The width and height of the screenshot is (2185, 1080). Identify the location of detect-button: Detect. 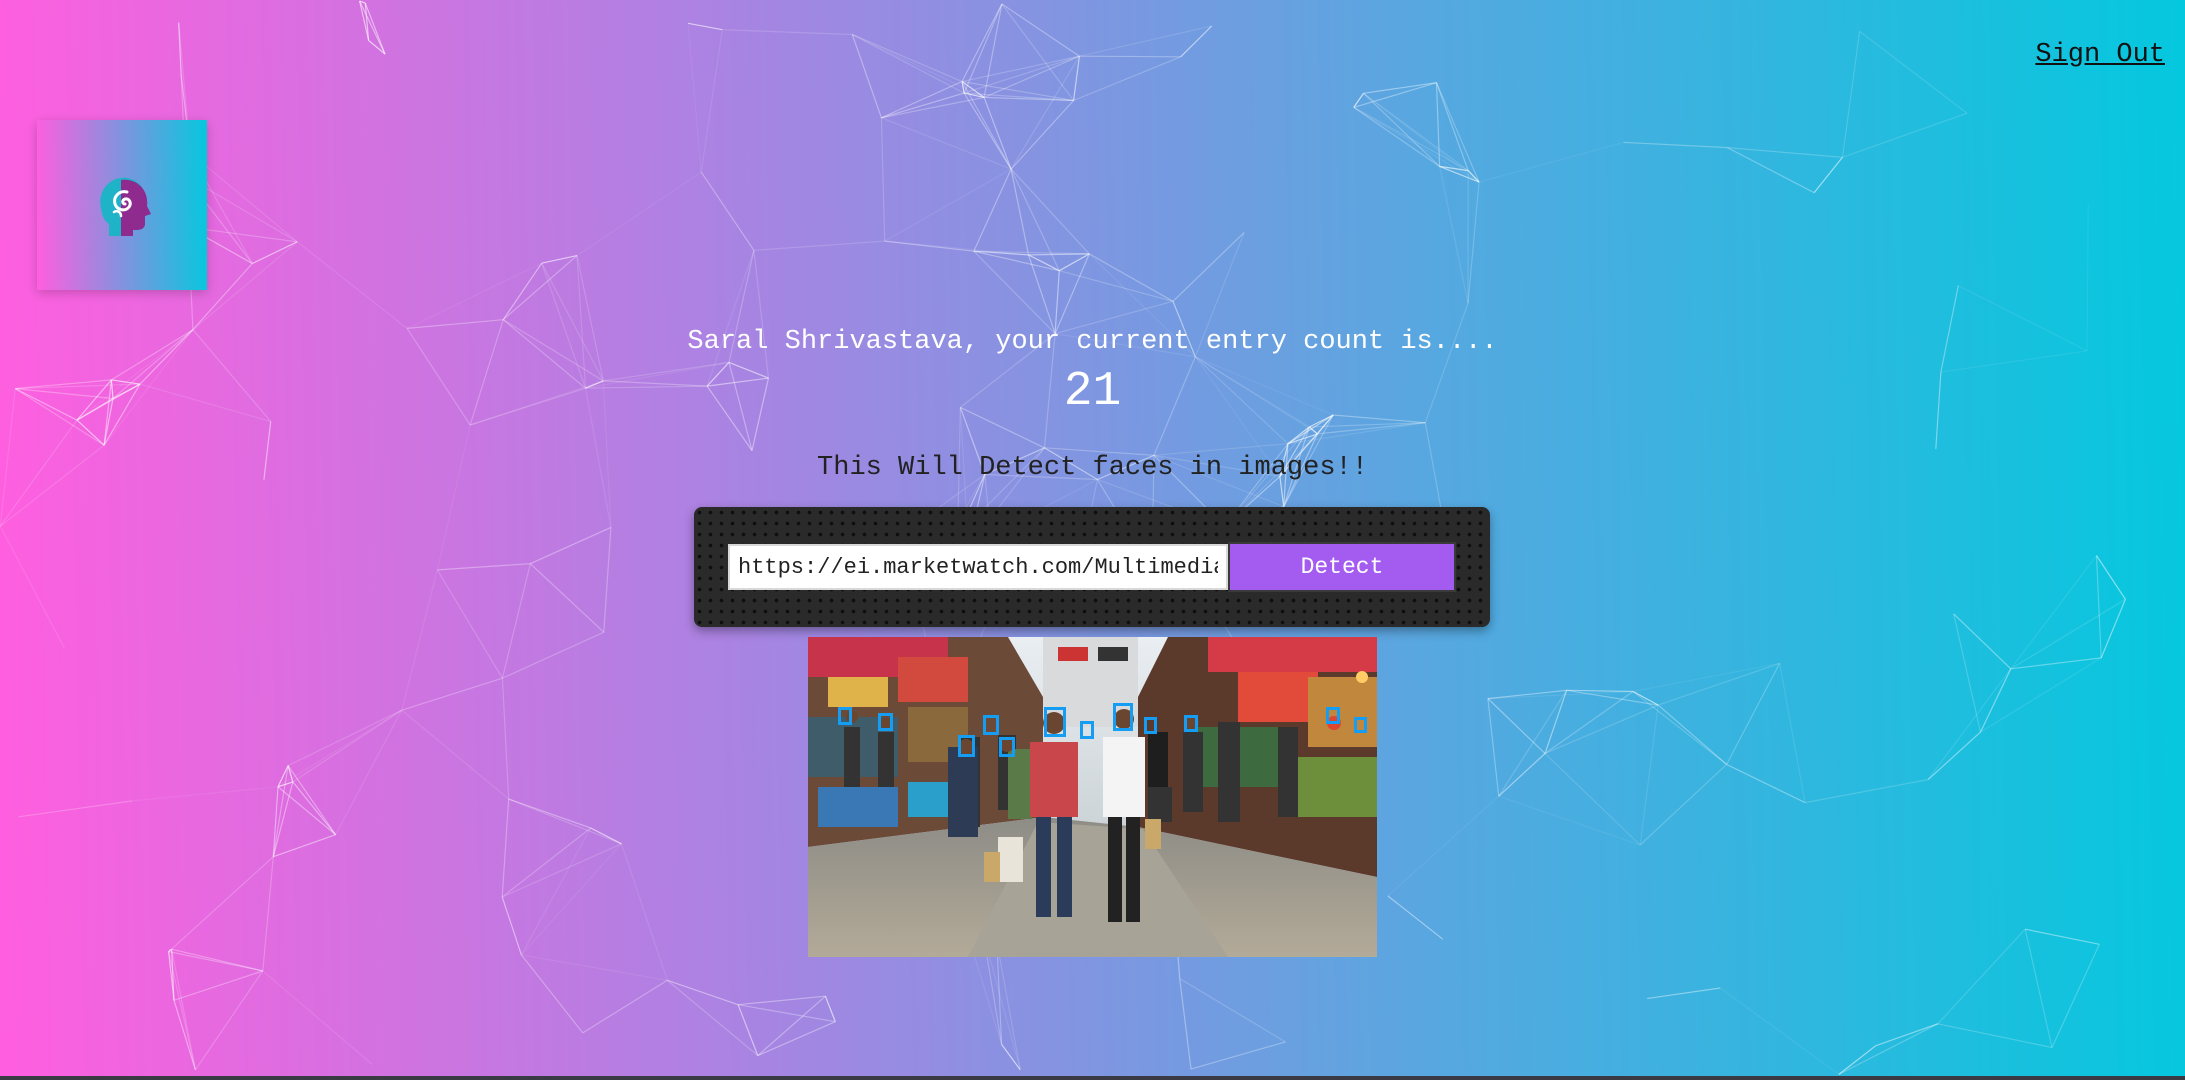
(1342, 567).